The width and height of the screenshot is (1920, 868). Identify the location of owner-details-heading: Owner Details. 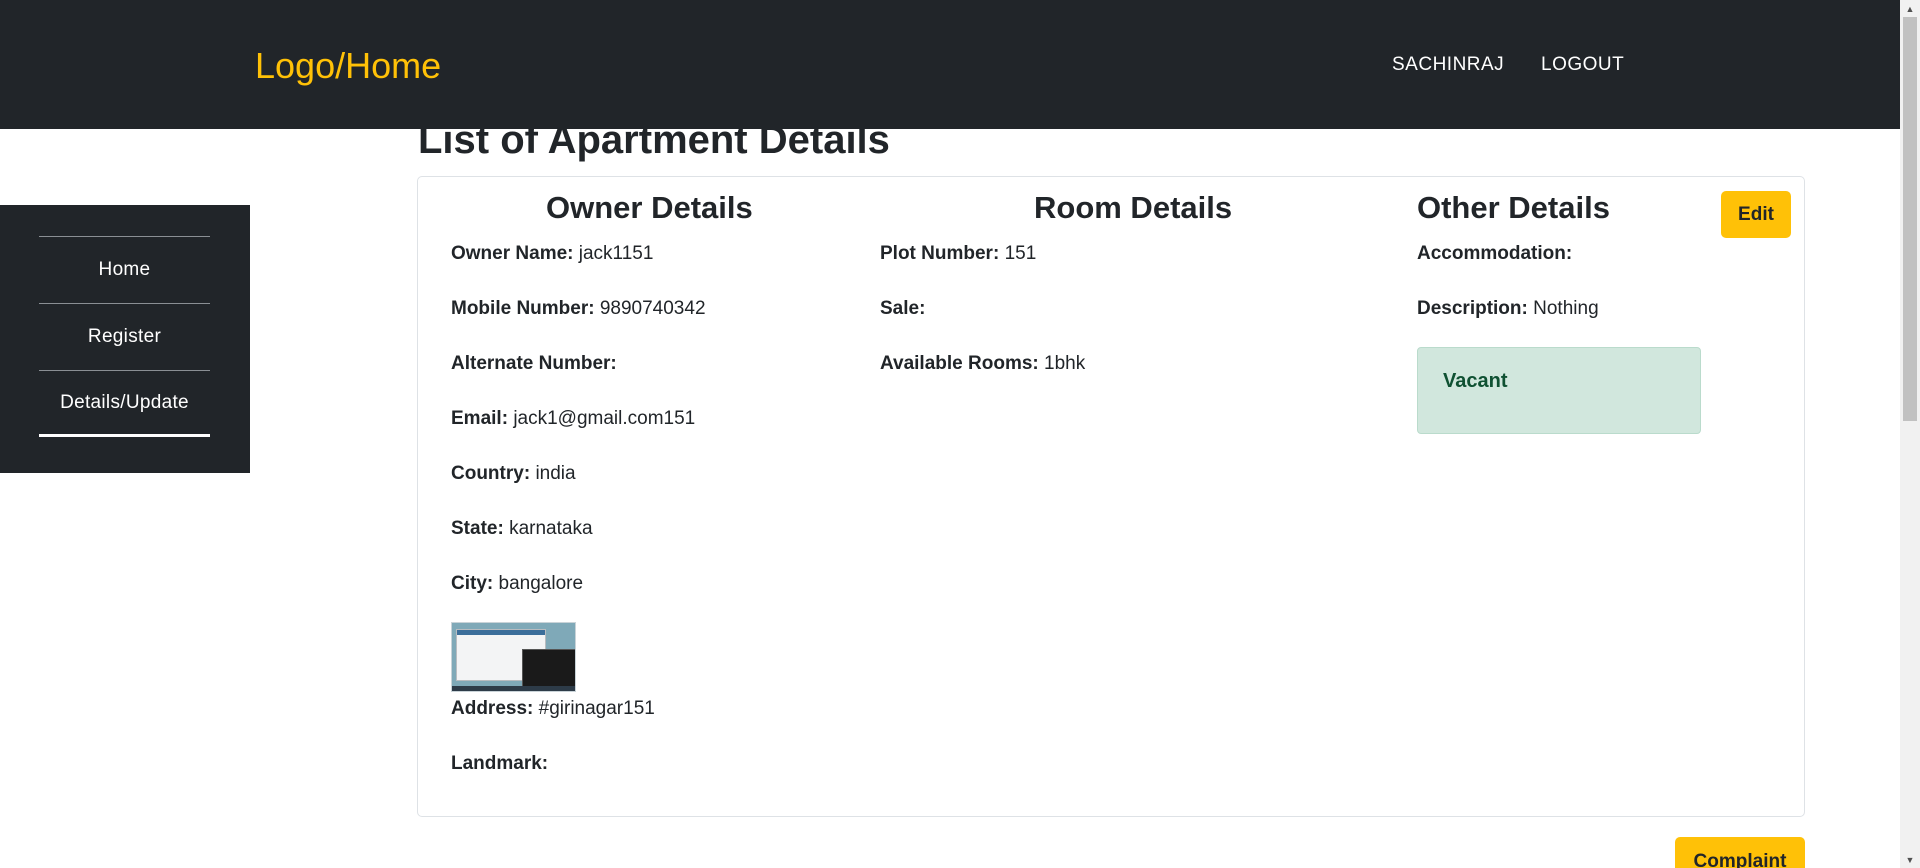
(649, 207).